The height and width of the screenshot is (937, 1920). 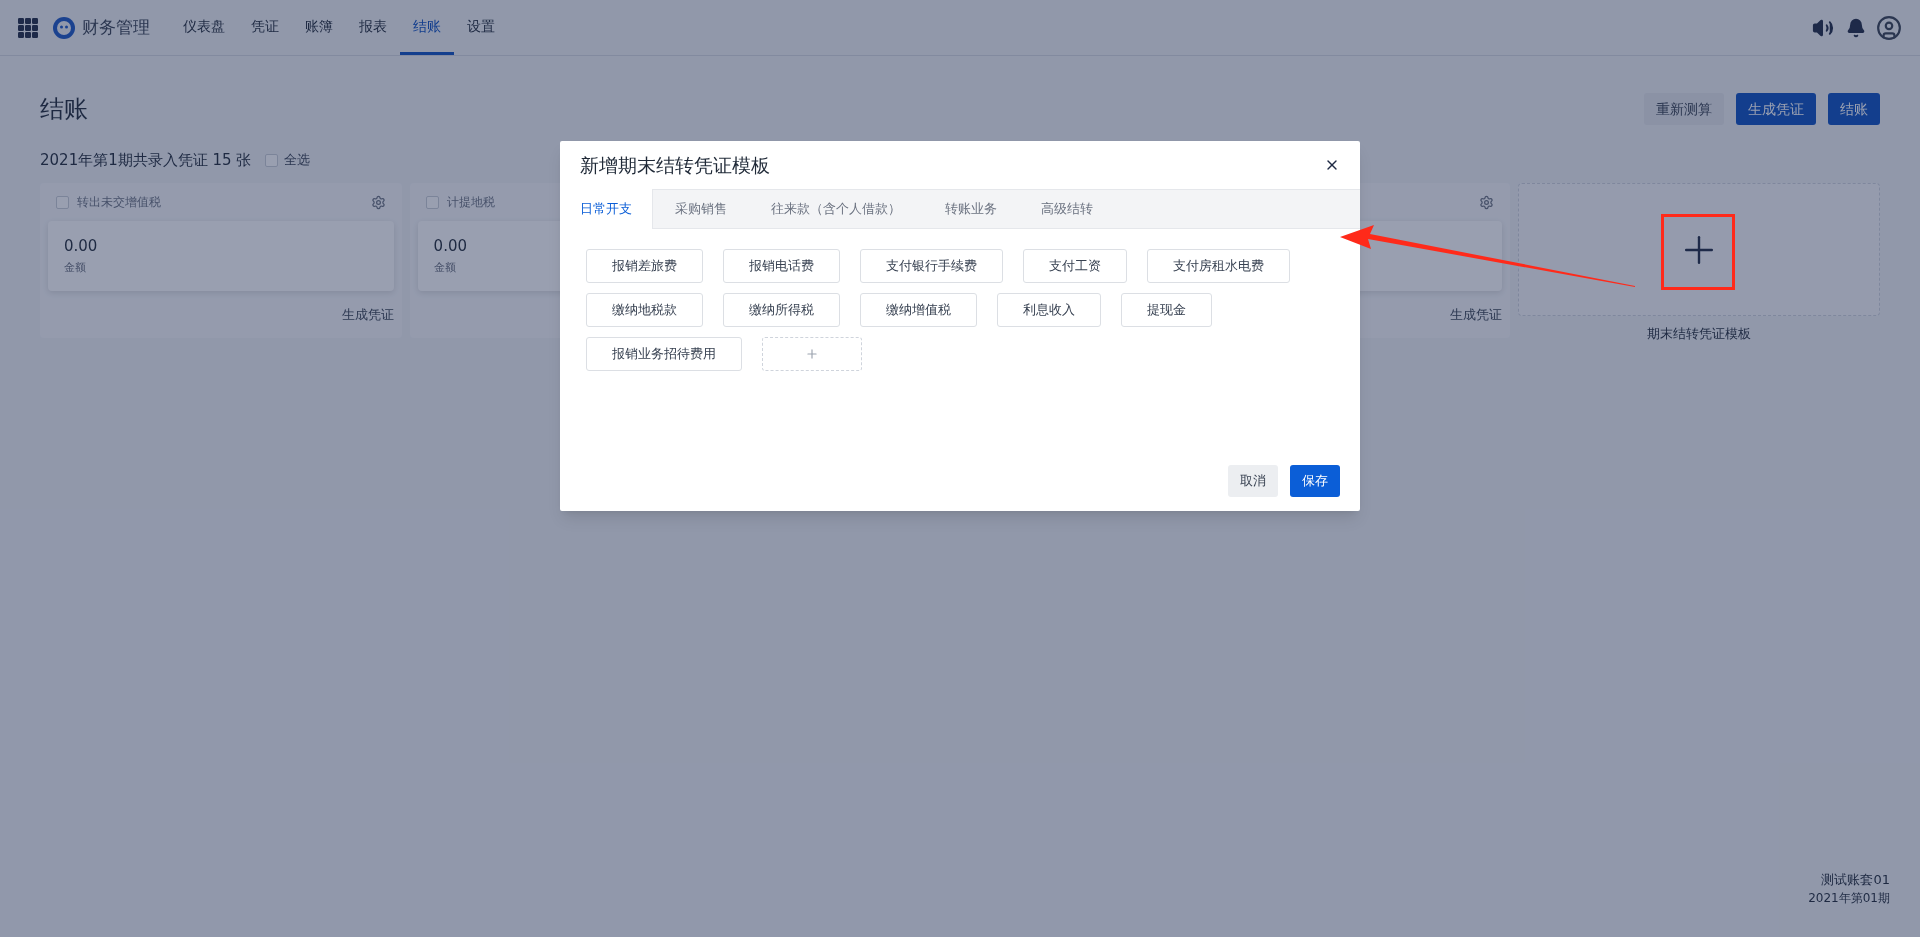 What do you see at coordinates (1854, 109) in the screenshot?
I see `action-button: 结账` at bounding box center [1854, 109].